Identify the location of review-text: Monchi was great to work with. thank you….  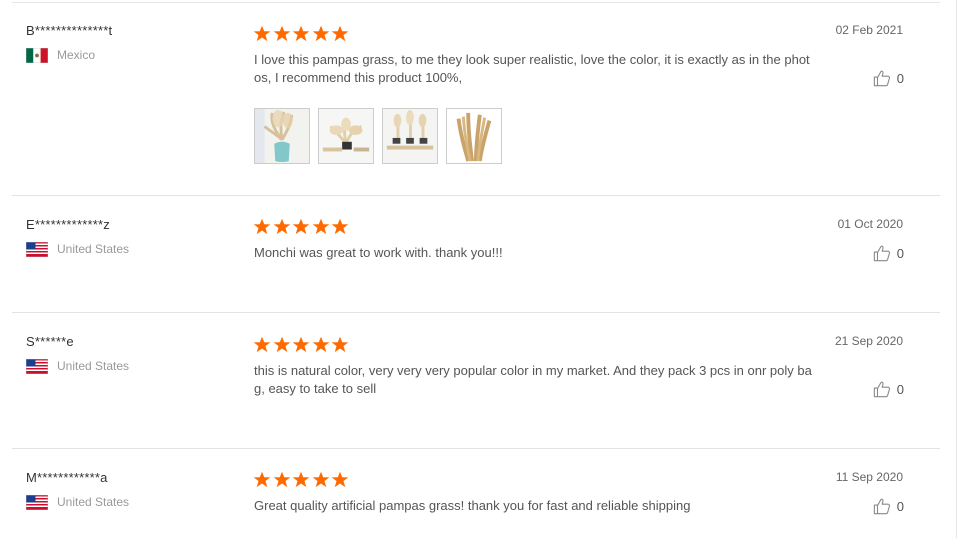
(378, 252).